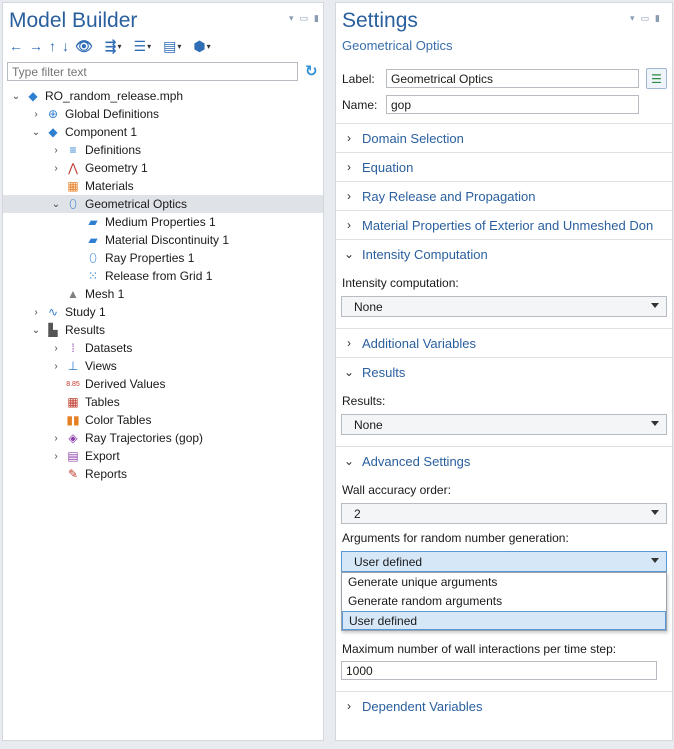 The width and height of the screenshot is (674, 749). What do you see at coordinates (116, 168) in the screenshot?
I see `tree-item-label: Geometry 1` at bounding box center [116, 168].